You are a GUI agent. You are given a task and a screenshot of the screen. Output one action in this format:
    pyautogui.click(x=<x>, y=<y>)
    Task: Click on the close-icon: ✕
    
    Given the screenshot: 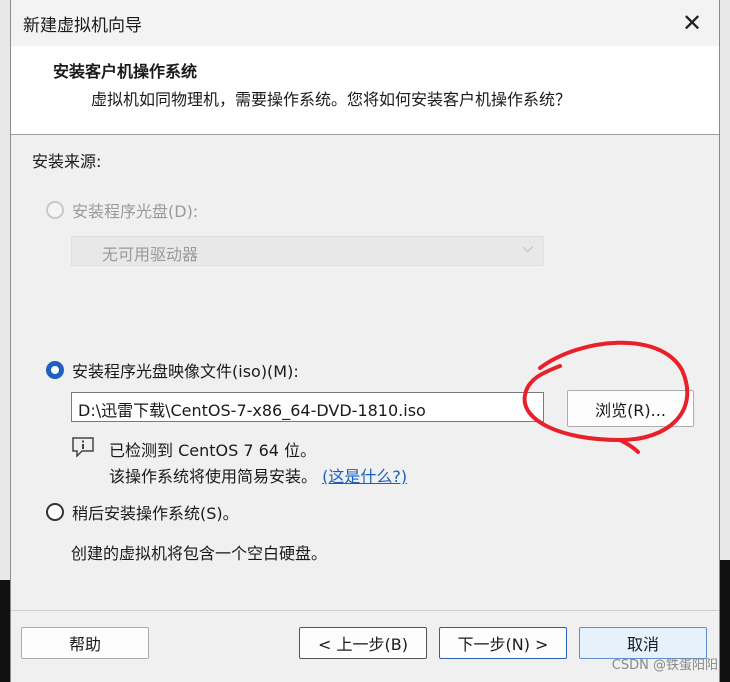 What is the action you would take?
    pyautogui.click(x=692, y=23)
    